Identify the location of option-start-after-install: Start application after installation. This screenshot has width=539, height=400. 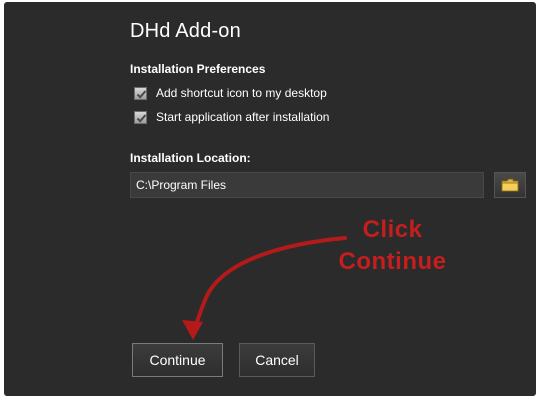
(231, 117).